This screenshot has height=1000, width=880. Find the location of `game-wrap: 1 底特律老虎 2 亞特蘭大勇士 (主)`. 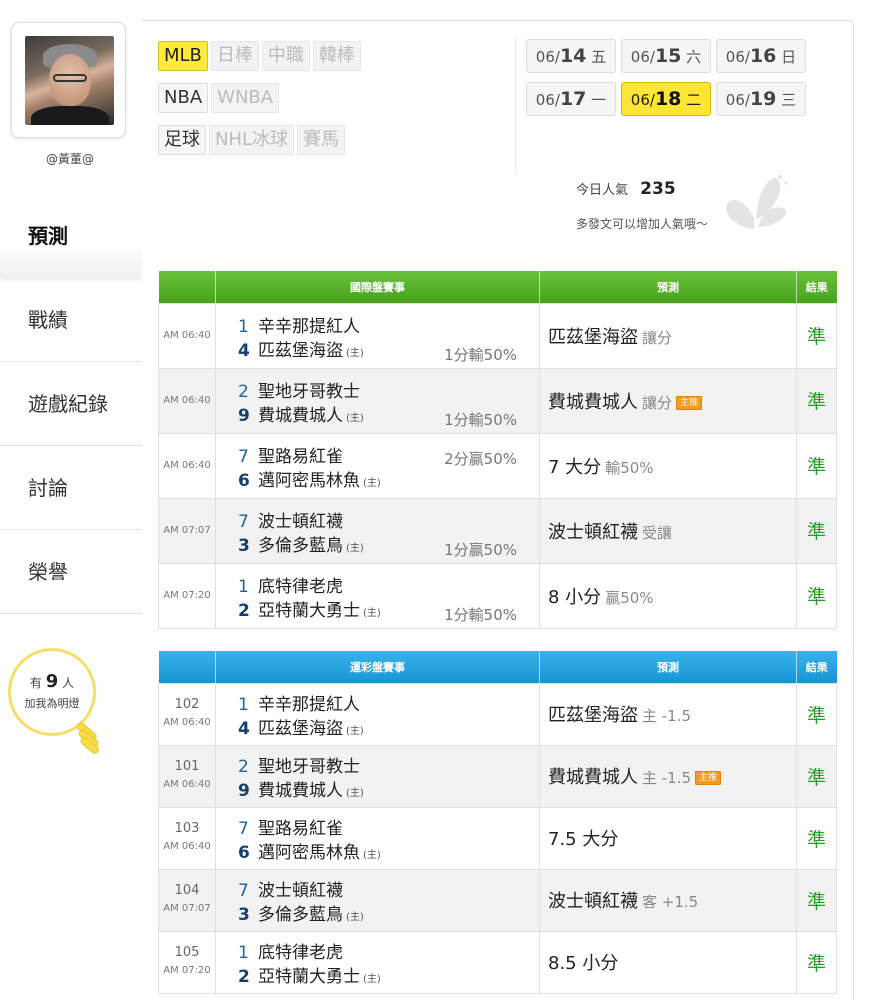

game-wrap: 1 底特律老虎 2 亞特蘭大勇士 (主) is located at coordinates (377, 962).